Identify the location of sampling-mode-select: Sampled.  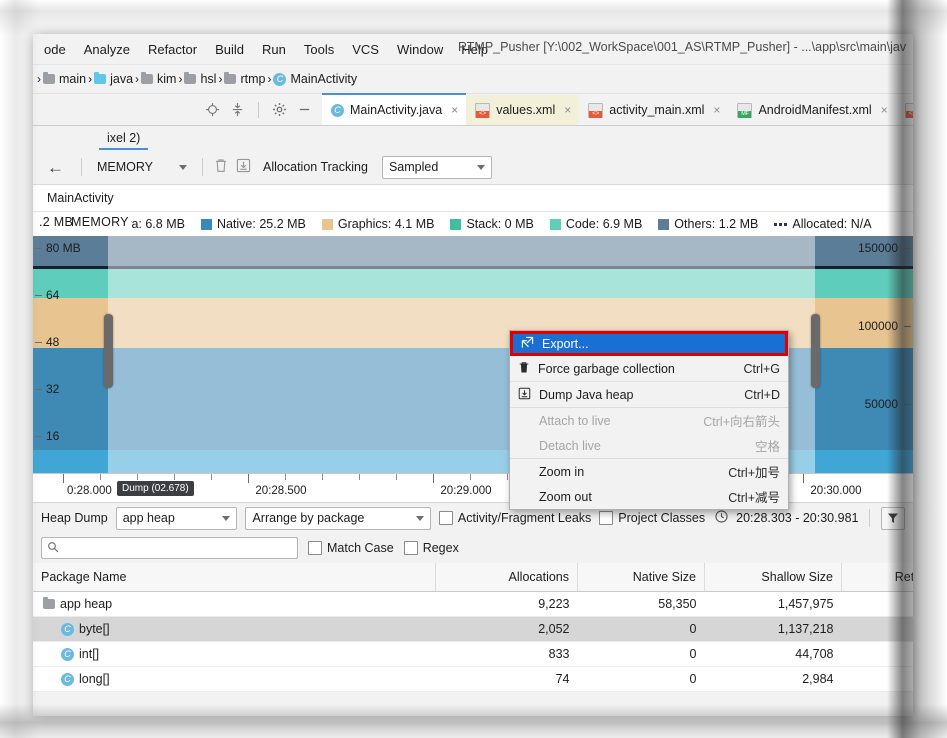
(436, 167).